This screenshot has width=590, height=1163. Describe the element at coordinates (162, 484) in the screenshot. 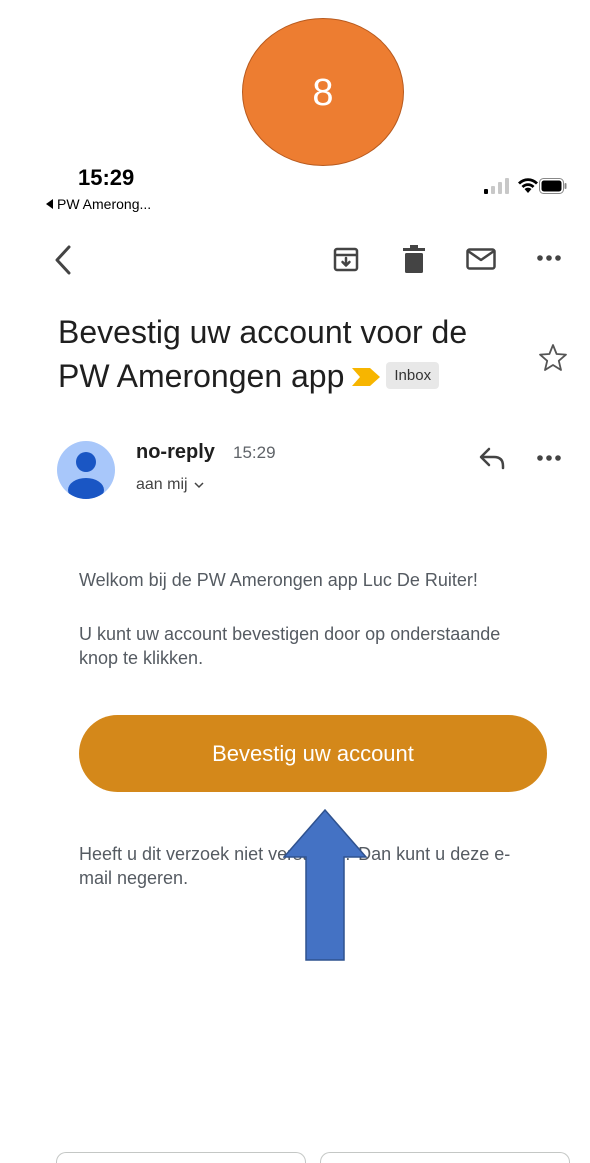

I see `recipient-label: aan mij` at that location.